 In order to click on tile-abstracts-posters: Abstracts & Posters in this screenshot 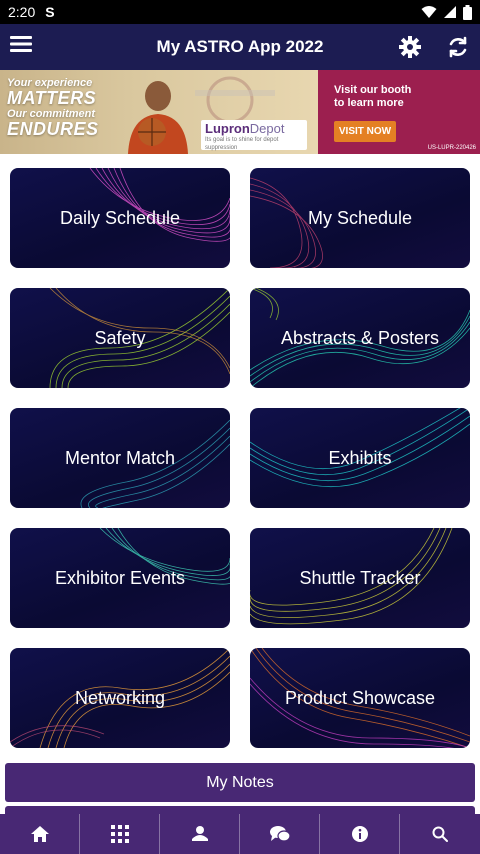, I will do `click(360, 338)`.